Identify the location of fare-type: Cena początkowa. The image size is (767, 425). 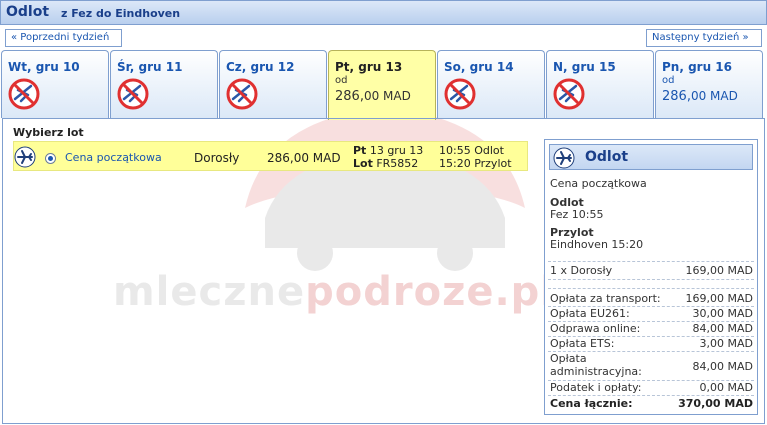
(113, 157).